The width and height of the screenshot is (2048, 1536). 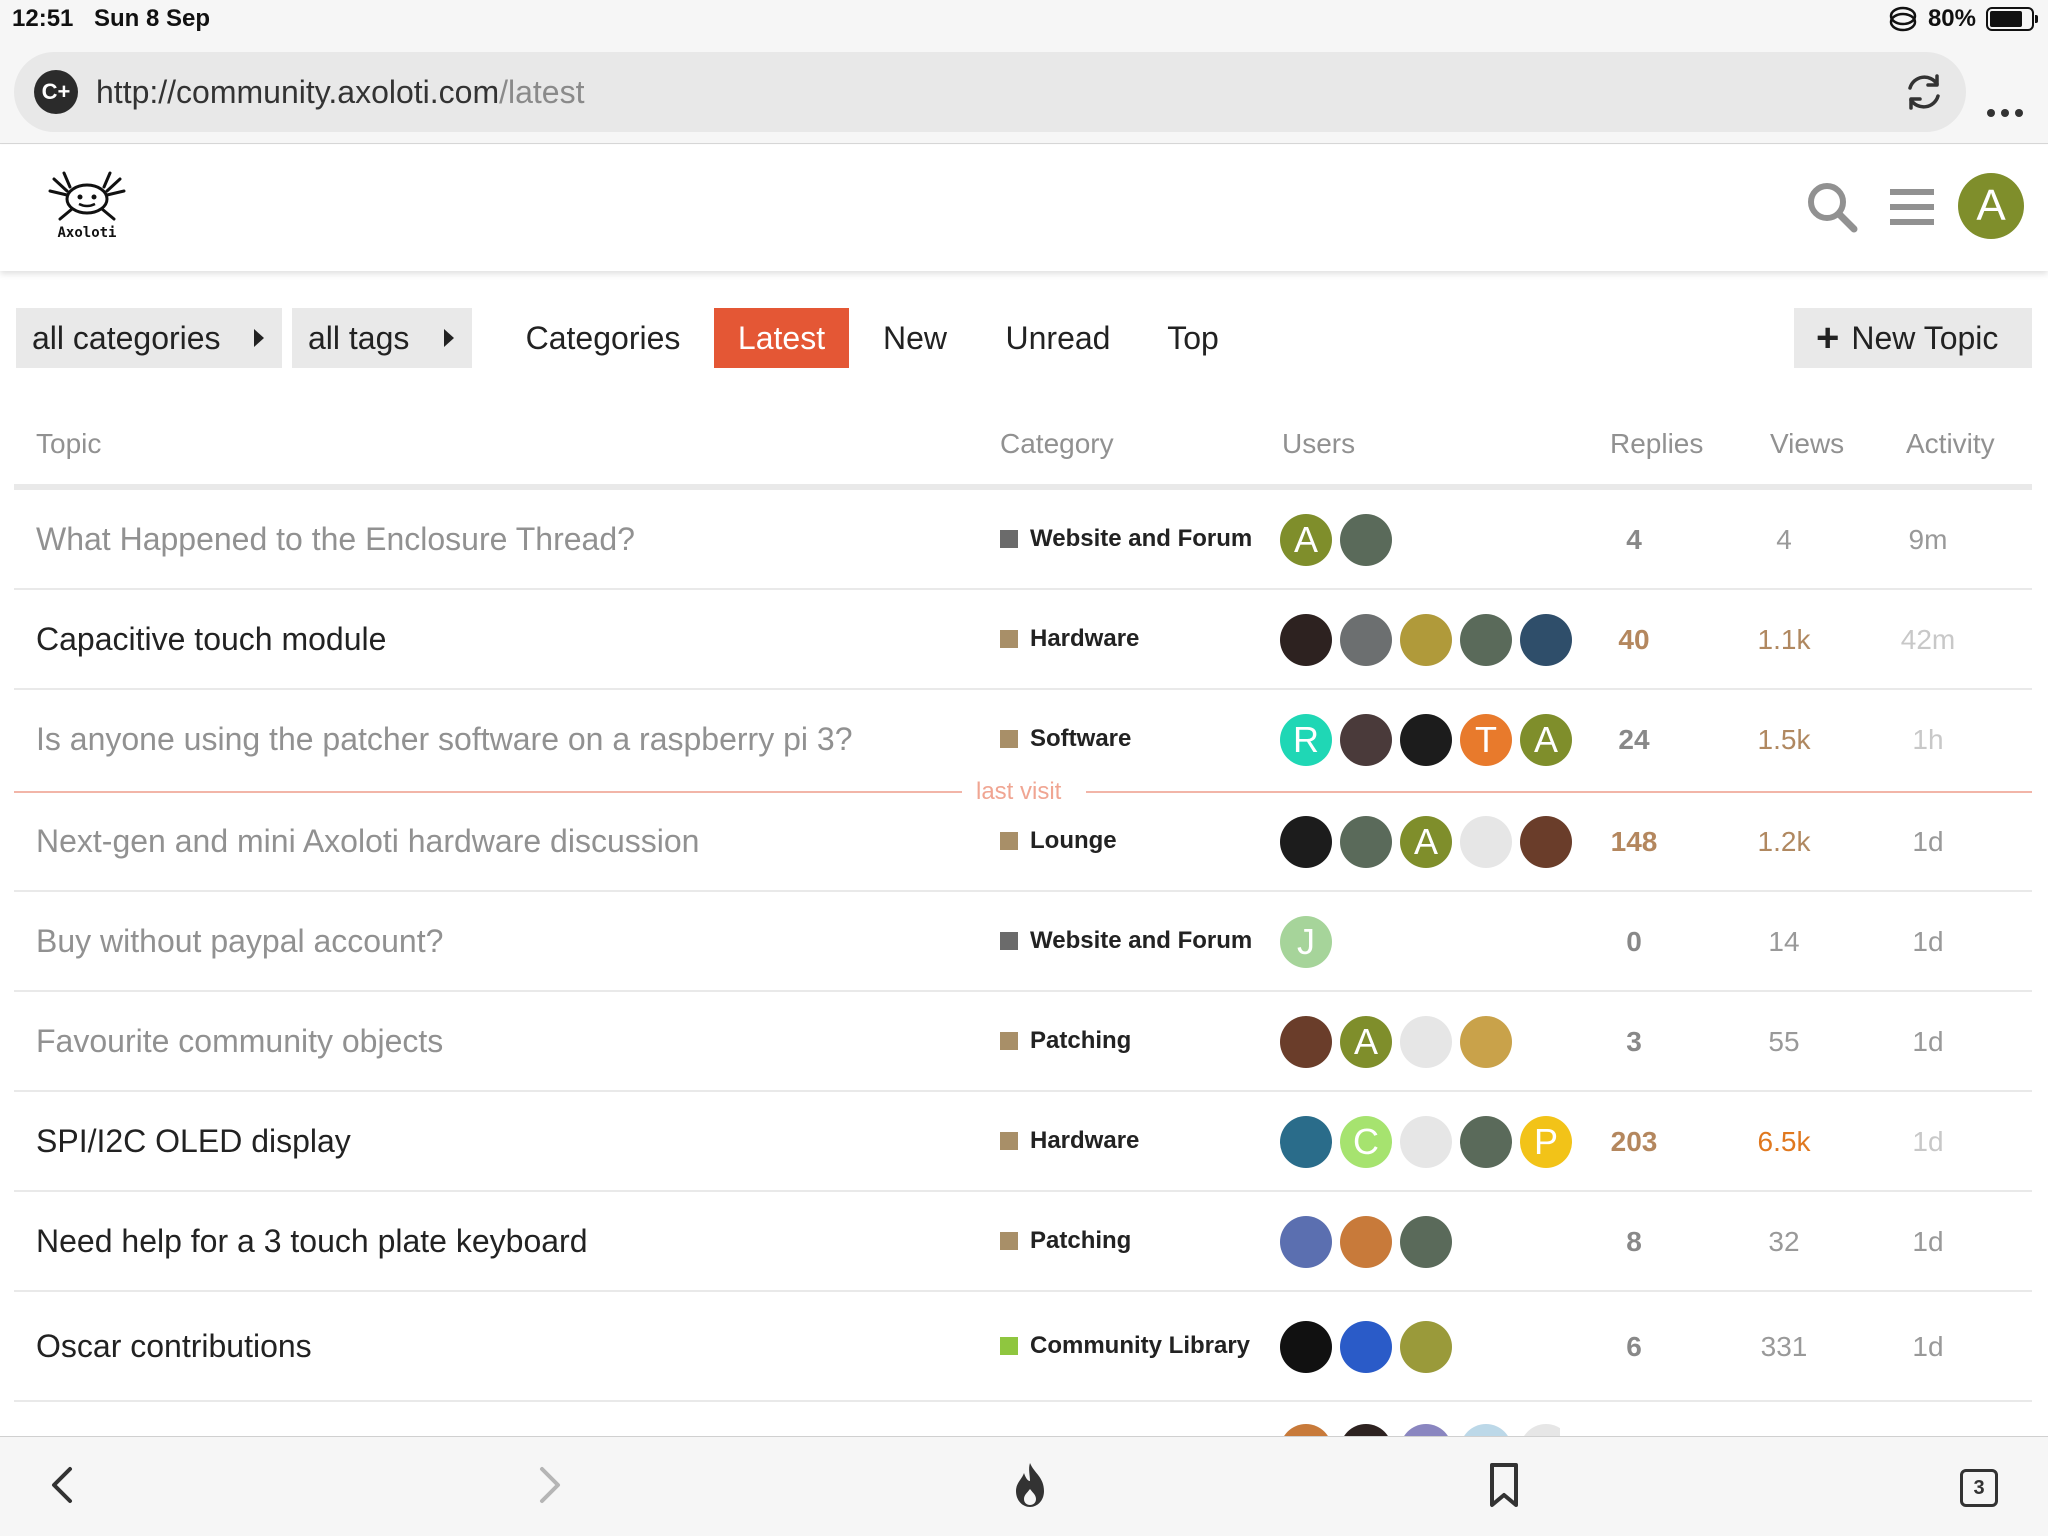 I want to click on reload-icon, so click(x=1924, y=92).